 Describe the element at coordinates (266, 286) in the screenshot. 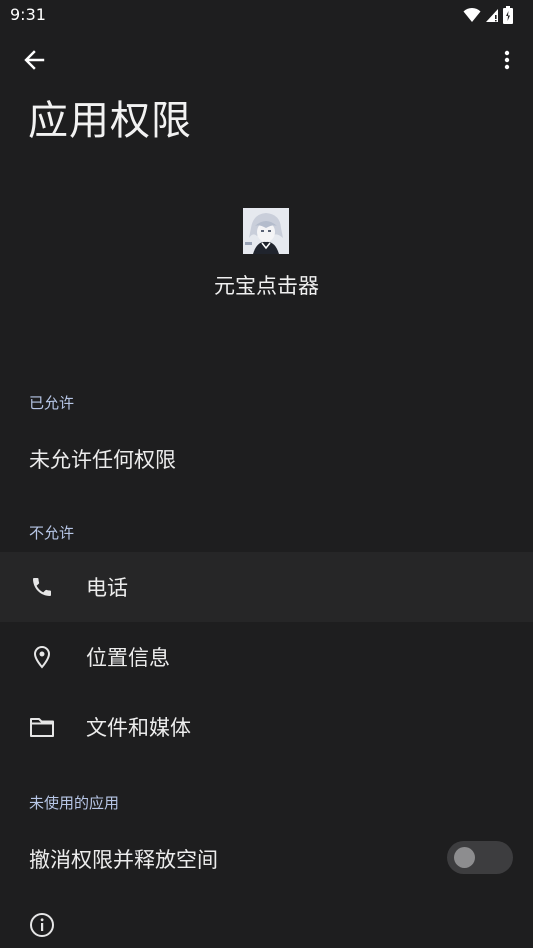

I see `app-name: 元宝点击器` at that location.